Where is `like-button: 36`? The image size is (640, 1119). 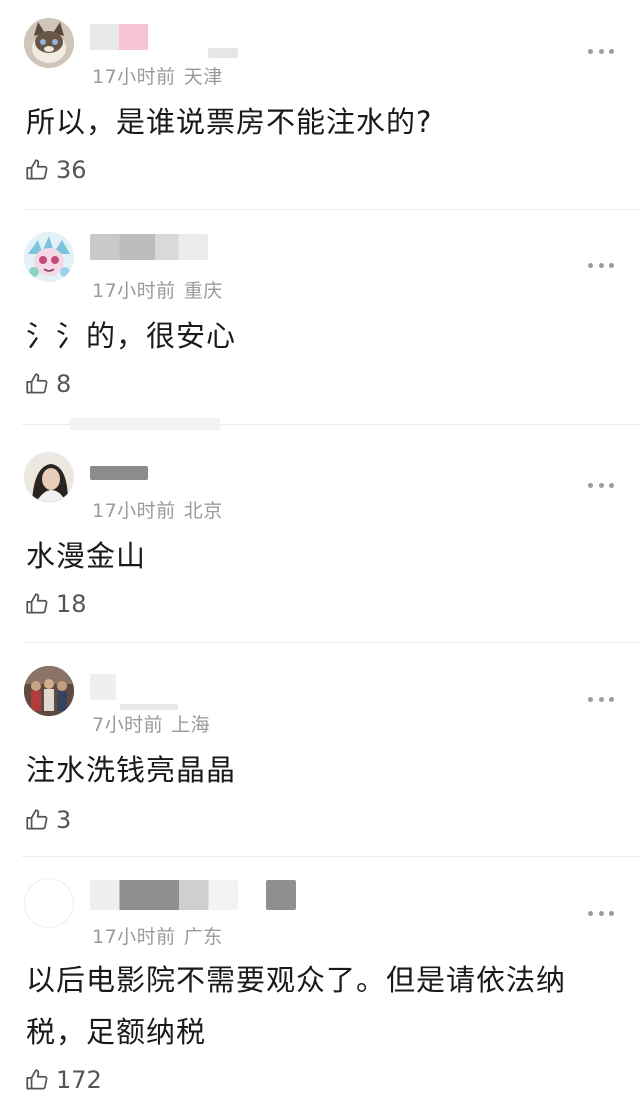 like-button: 36 is located at coordinates (55, 170).